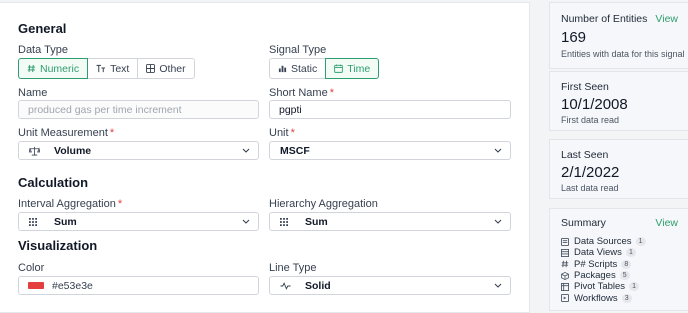 The image size is (688, 313). What do you see at coordinates (390, 150) in the screenshot?
I see `unit-select: MSCF` at bounding box center [390, 150].